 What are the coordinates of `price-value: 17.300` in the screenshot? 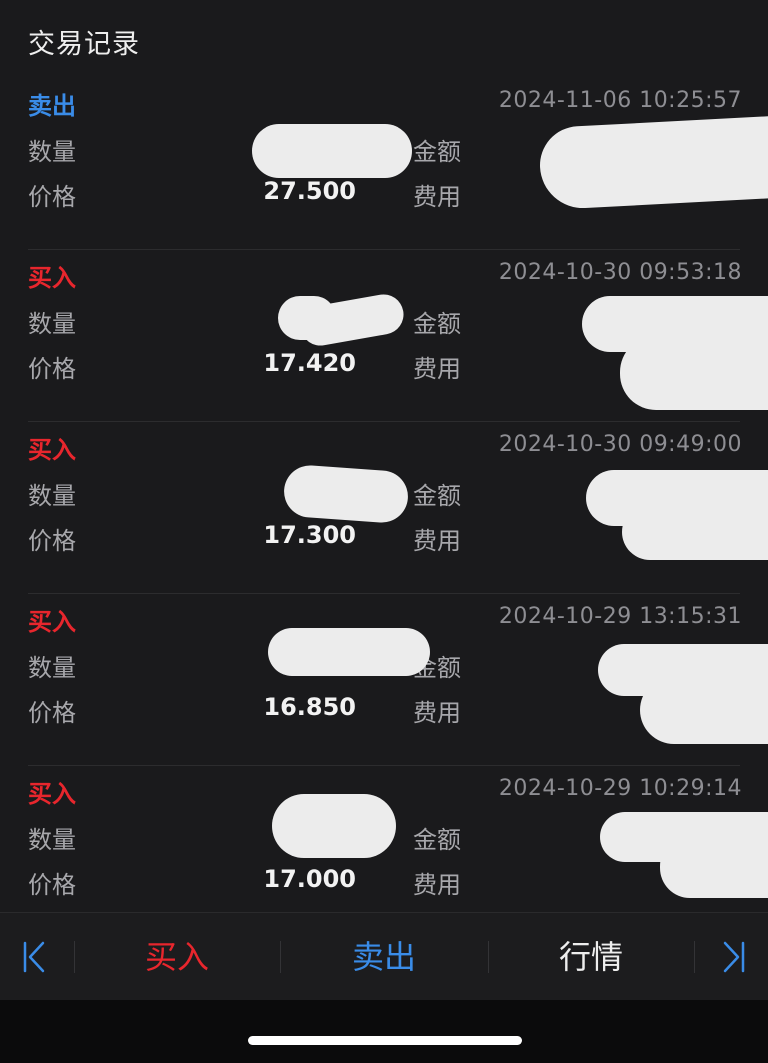 It's located at (309, 535).